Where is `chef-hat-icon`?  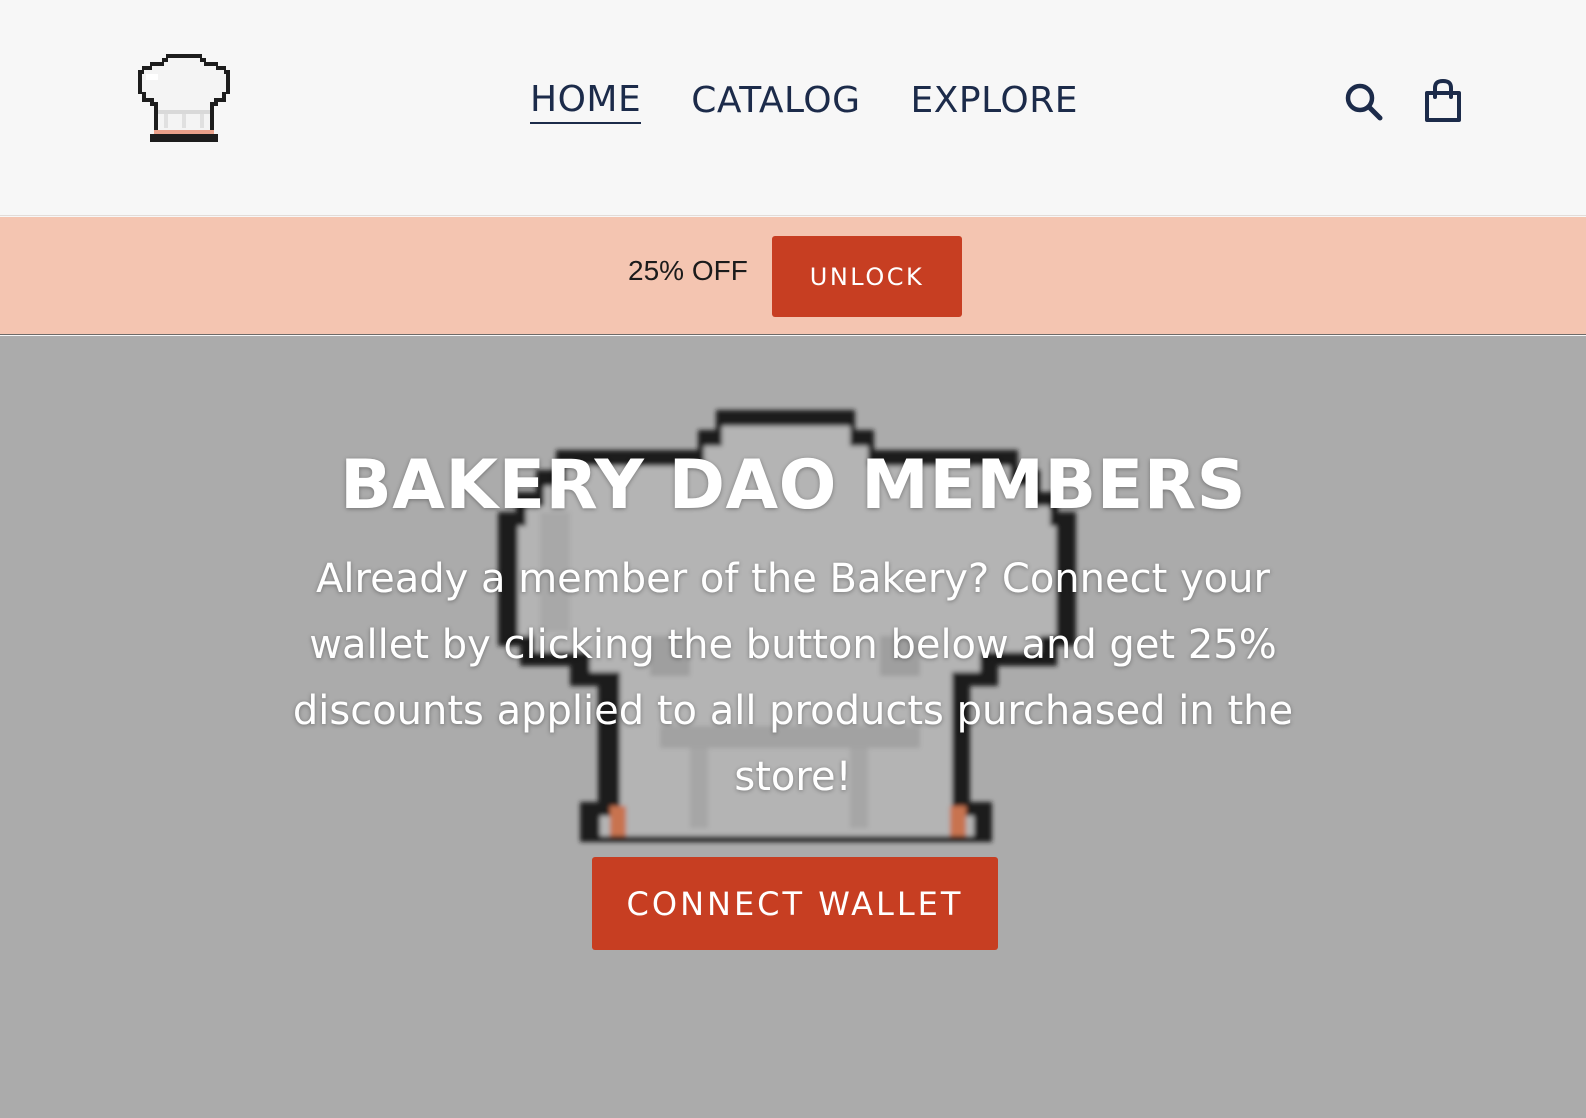 chef-hat-icon is located at coordinates (184, 98).